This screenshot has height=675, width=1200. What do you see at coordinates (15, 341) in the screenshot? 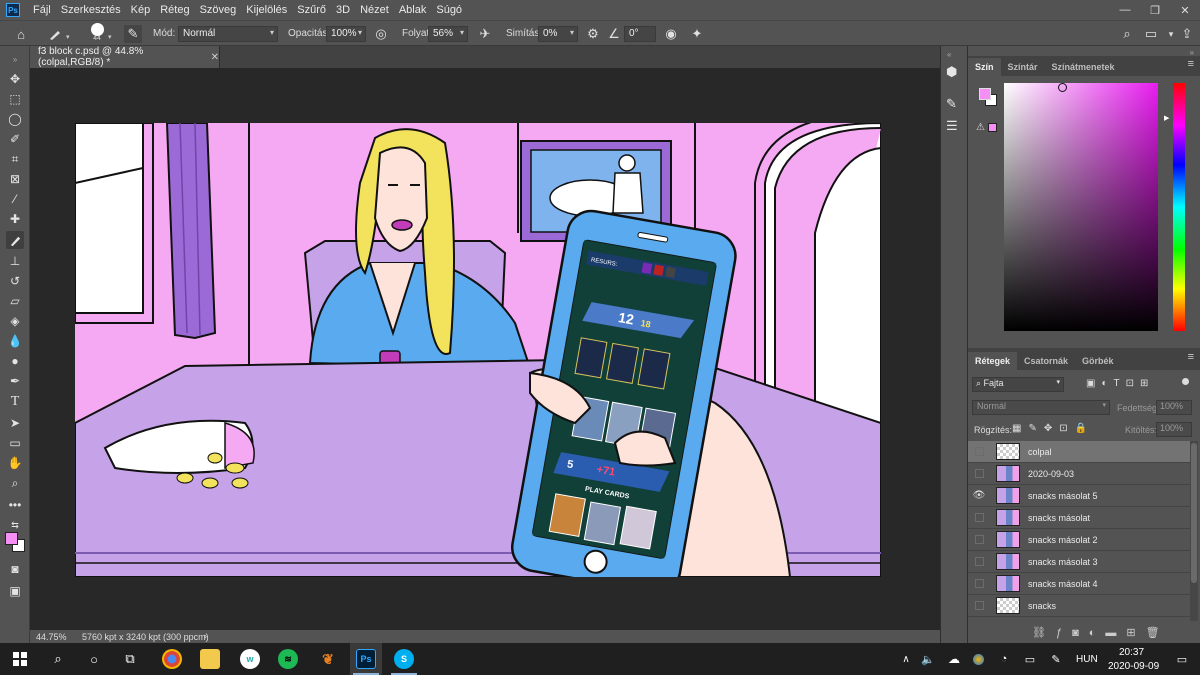
I see `blur-tool-icon: 💧` at bounding box center [15, 341].